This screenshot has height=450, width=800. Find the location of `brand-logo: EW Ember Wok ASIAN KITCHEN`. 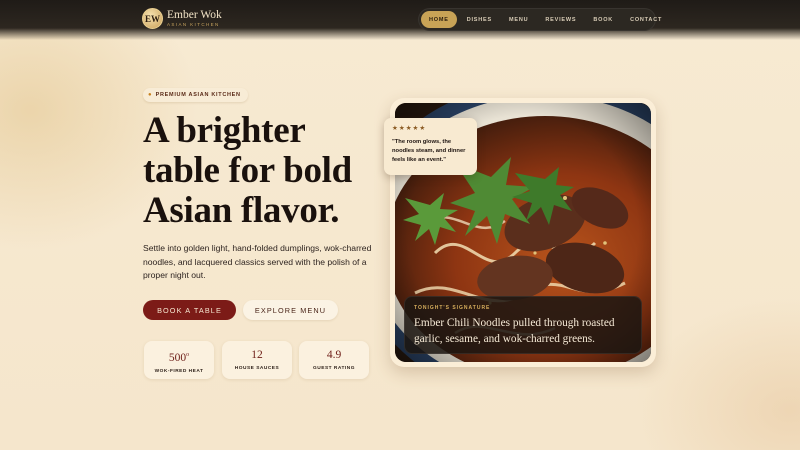

brand-logo: EW Ember Wok ASIAN KITCHEN is located at coordinates (182, 18).